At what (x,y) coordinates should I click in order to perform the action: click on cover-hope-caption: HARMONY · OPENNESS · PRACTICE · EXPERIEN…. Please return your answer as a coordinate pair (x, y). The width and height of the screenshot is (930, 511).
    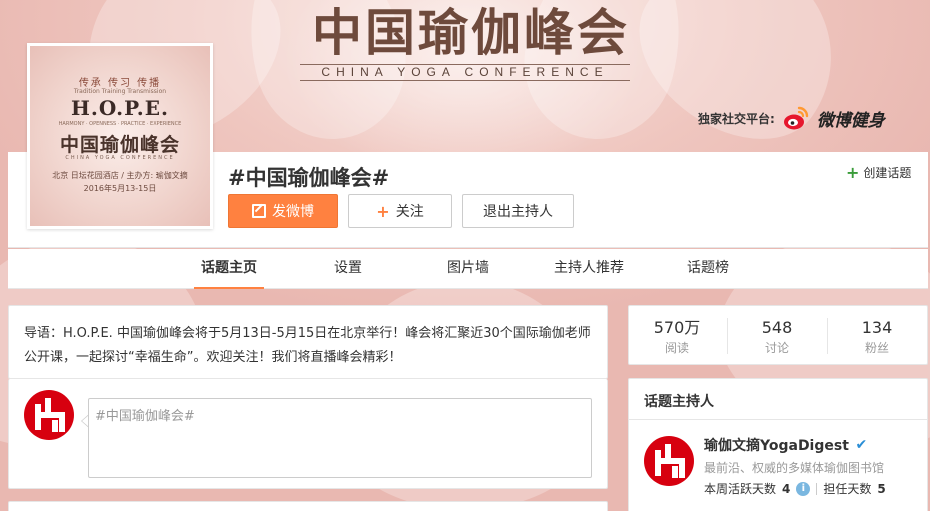
    Looking at the image, I should click on (120, 124).